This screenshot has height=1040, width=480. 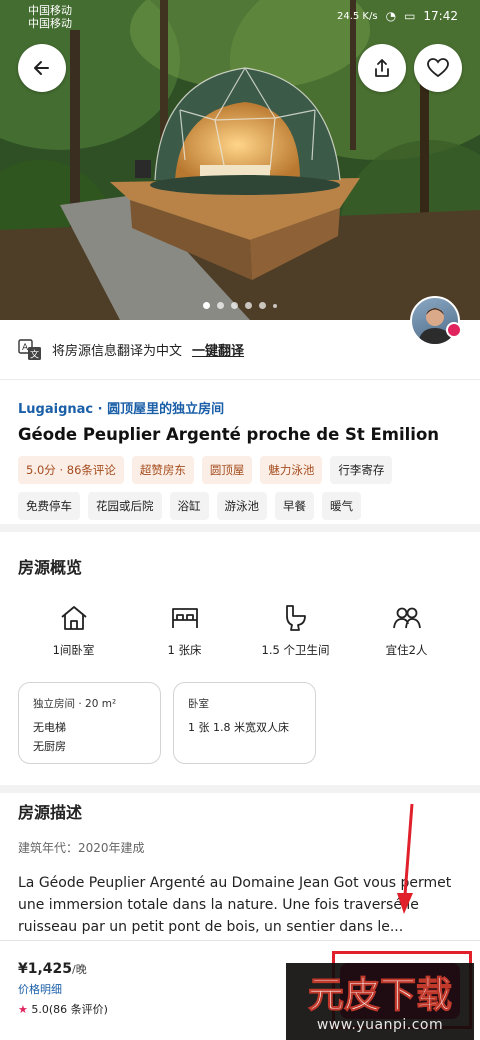 What do you see at coordinates (49, 506) in the screenshot?
I see `amenity-tag: 免费停车` at bounding box center [49, 506].